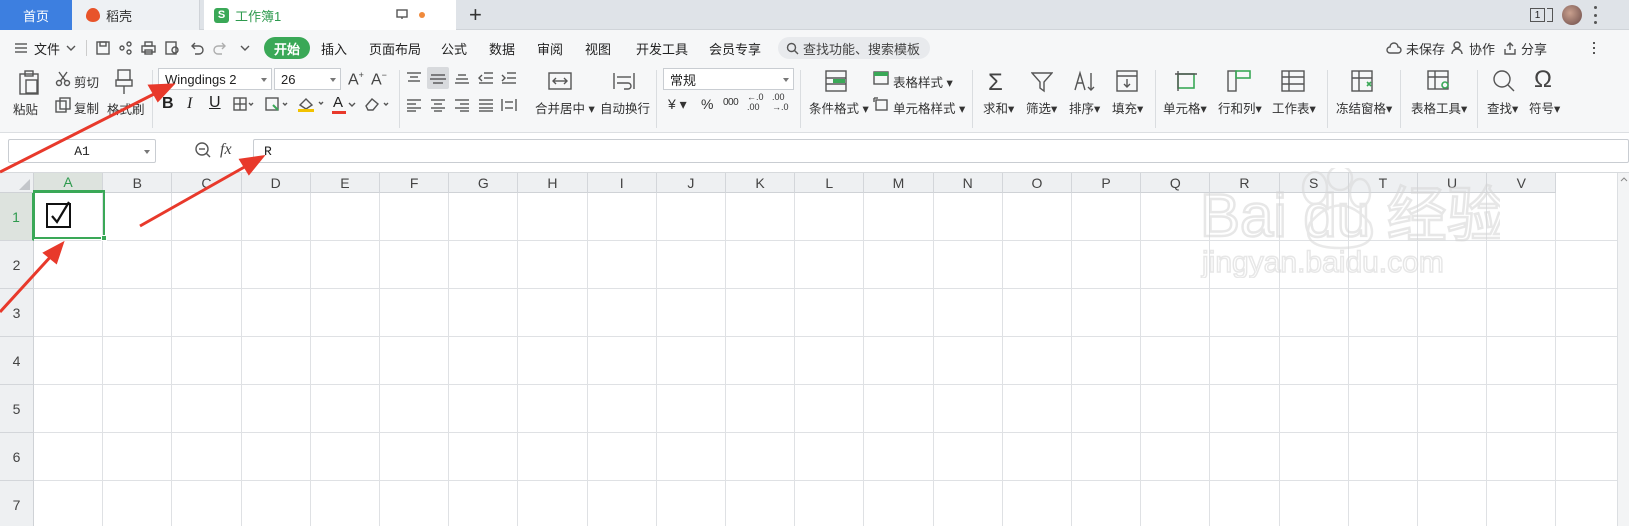 The height and width of the screenshot is (526, 1629). Describe the element at coordinates (414, 105) in the screenshot. I see `align-left-icon` at that location.